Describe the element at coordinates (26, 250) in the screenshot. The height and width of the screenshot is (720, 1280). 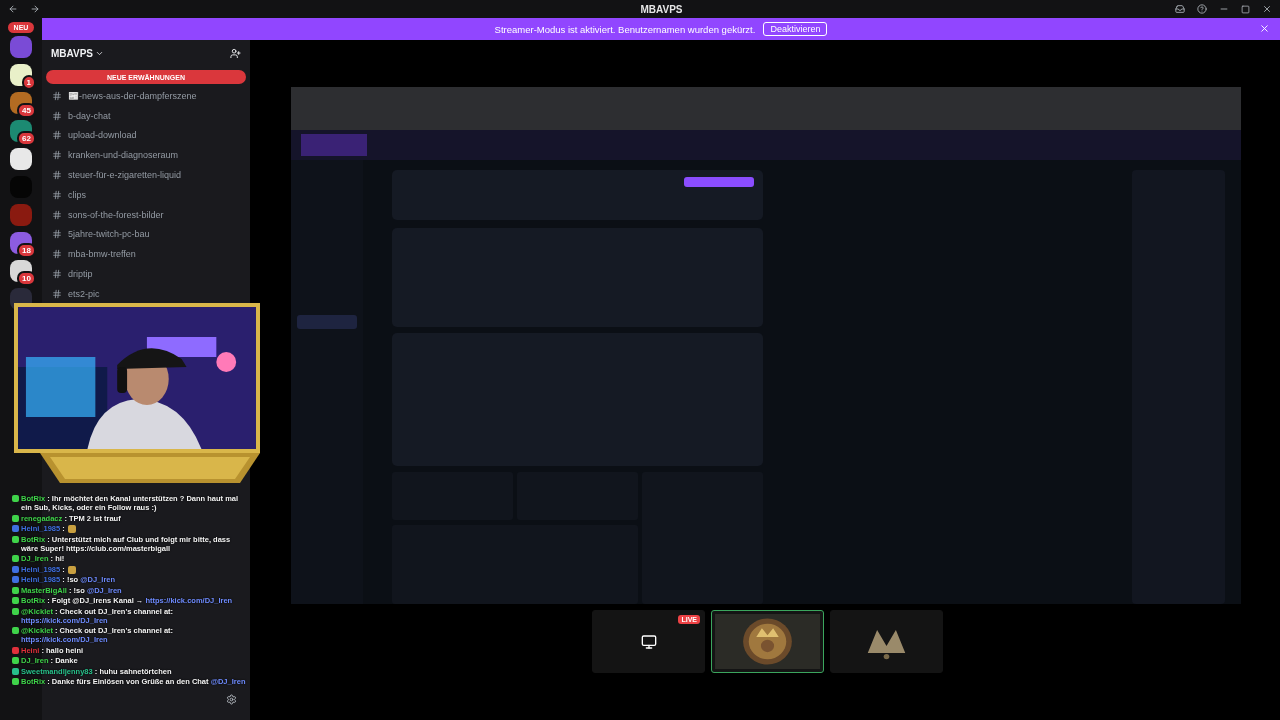
I see `unread-count-badge: 18` at that location.